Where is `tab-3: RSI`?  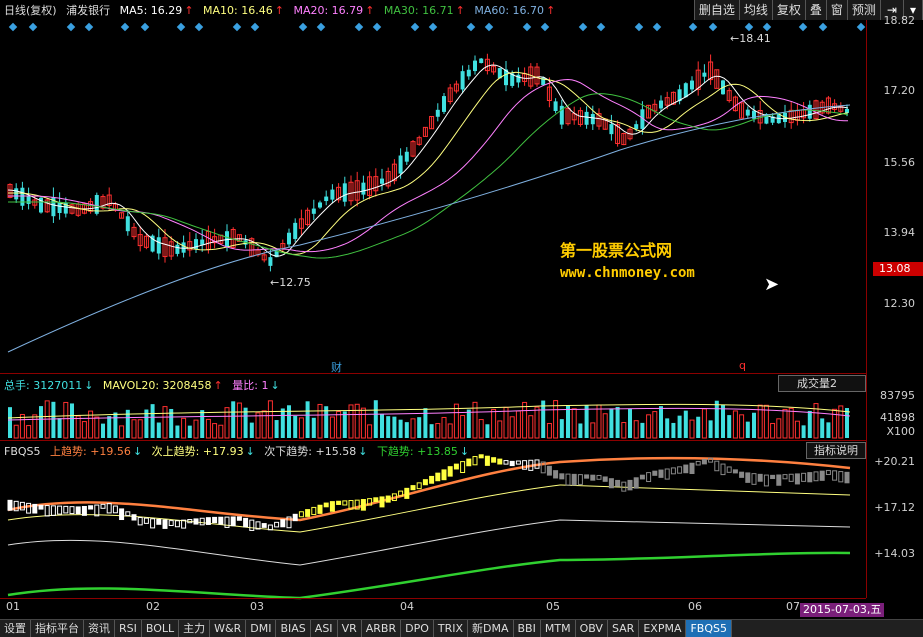
tab-3: RSI is located at coordinates (128, 628).